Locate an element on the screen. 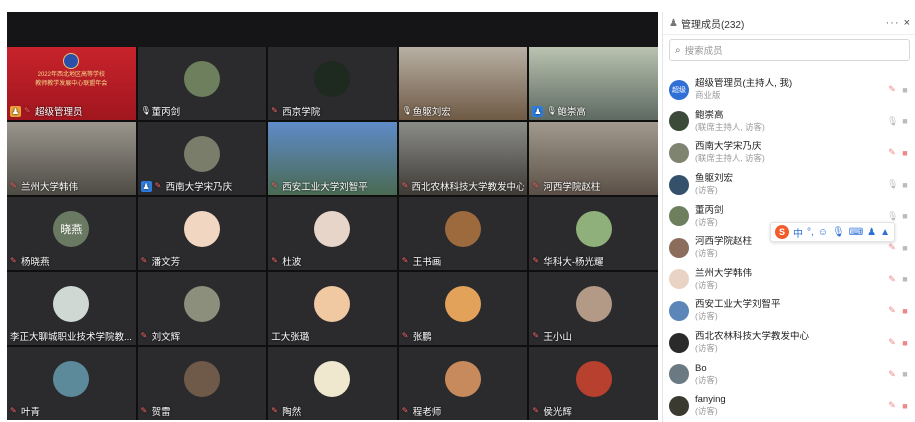 This screenshot has height=422, width=915. list-item: 鱼躯刘宏 (访客) 🎙 ■ is located at coordinates (789, 185).